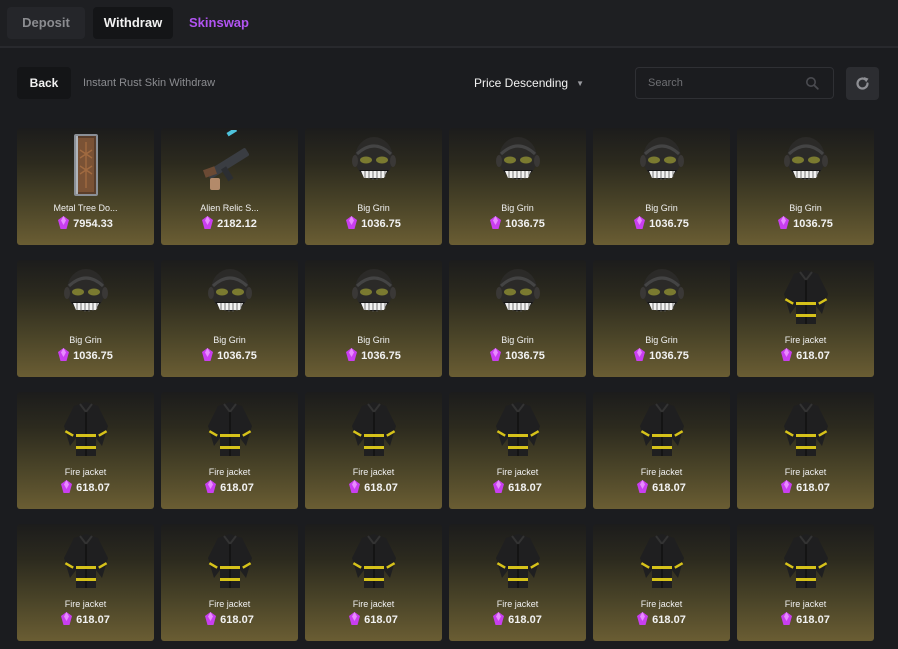 This screenshot has height=649, width=898. Describe the element at coordinates (219, 23) in the screenshot. I see `tab-skinswap: Skinswap` at that location.